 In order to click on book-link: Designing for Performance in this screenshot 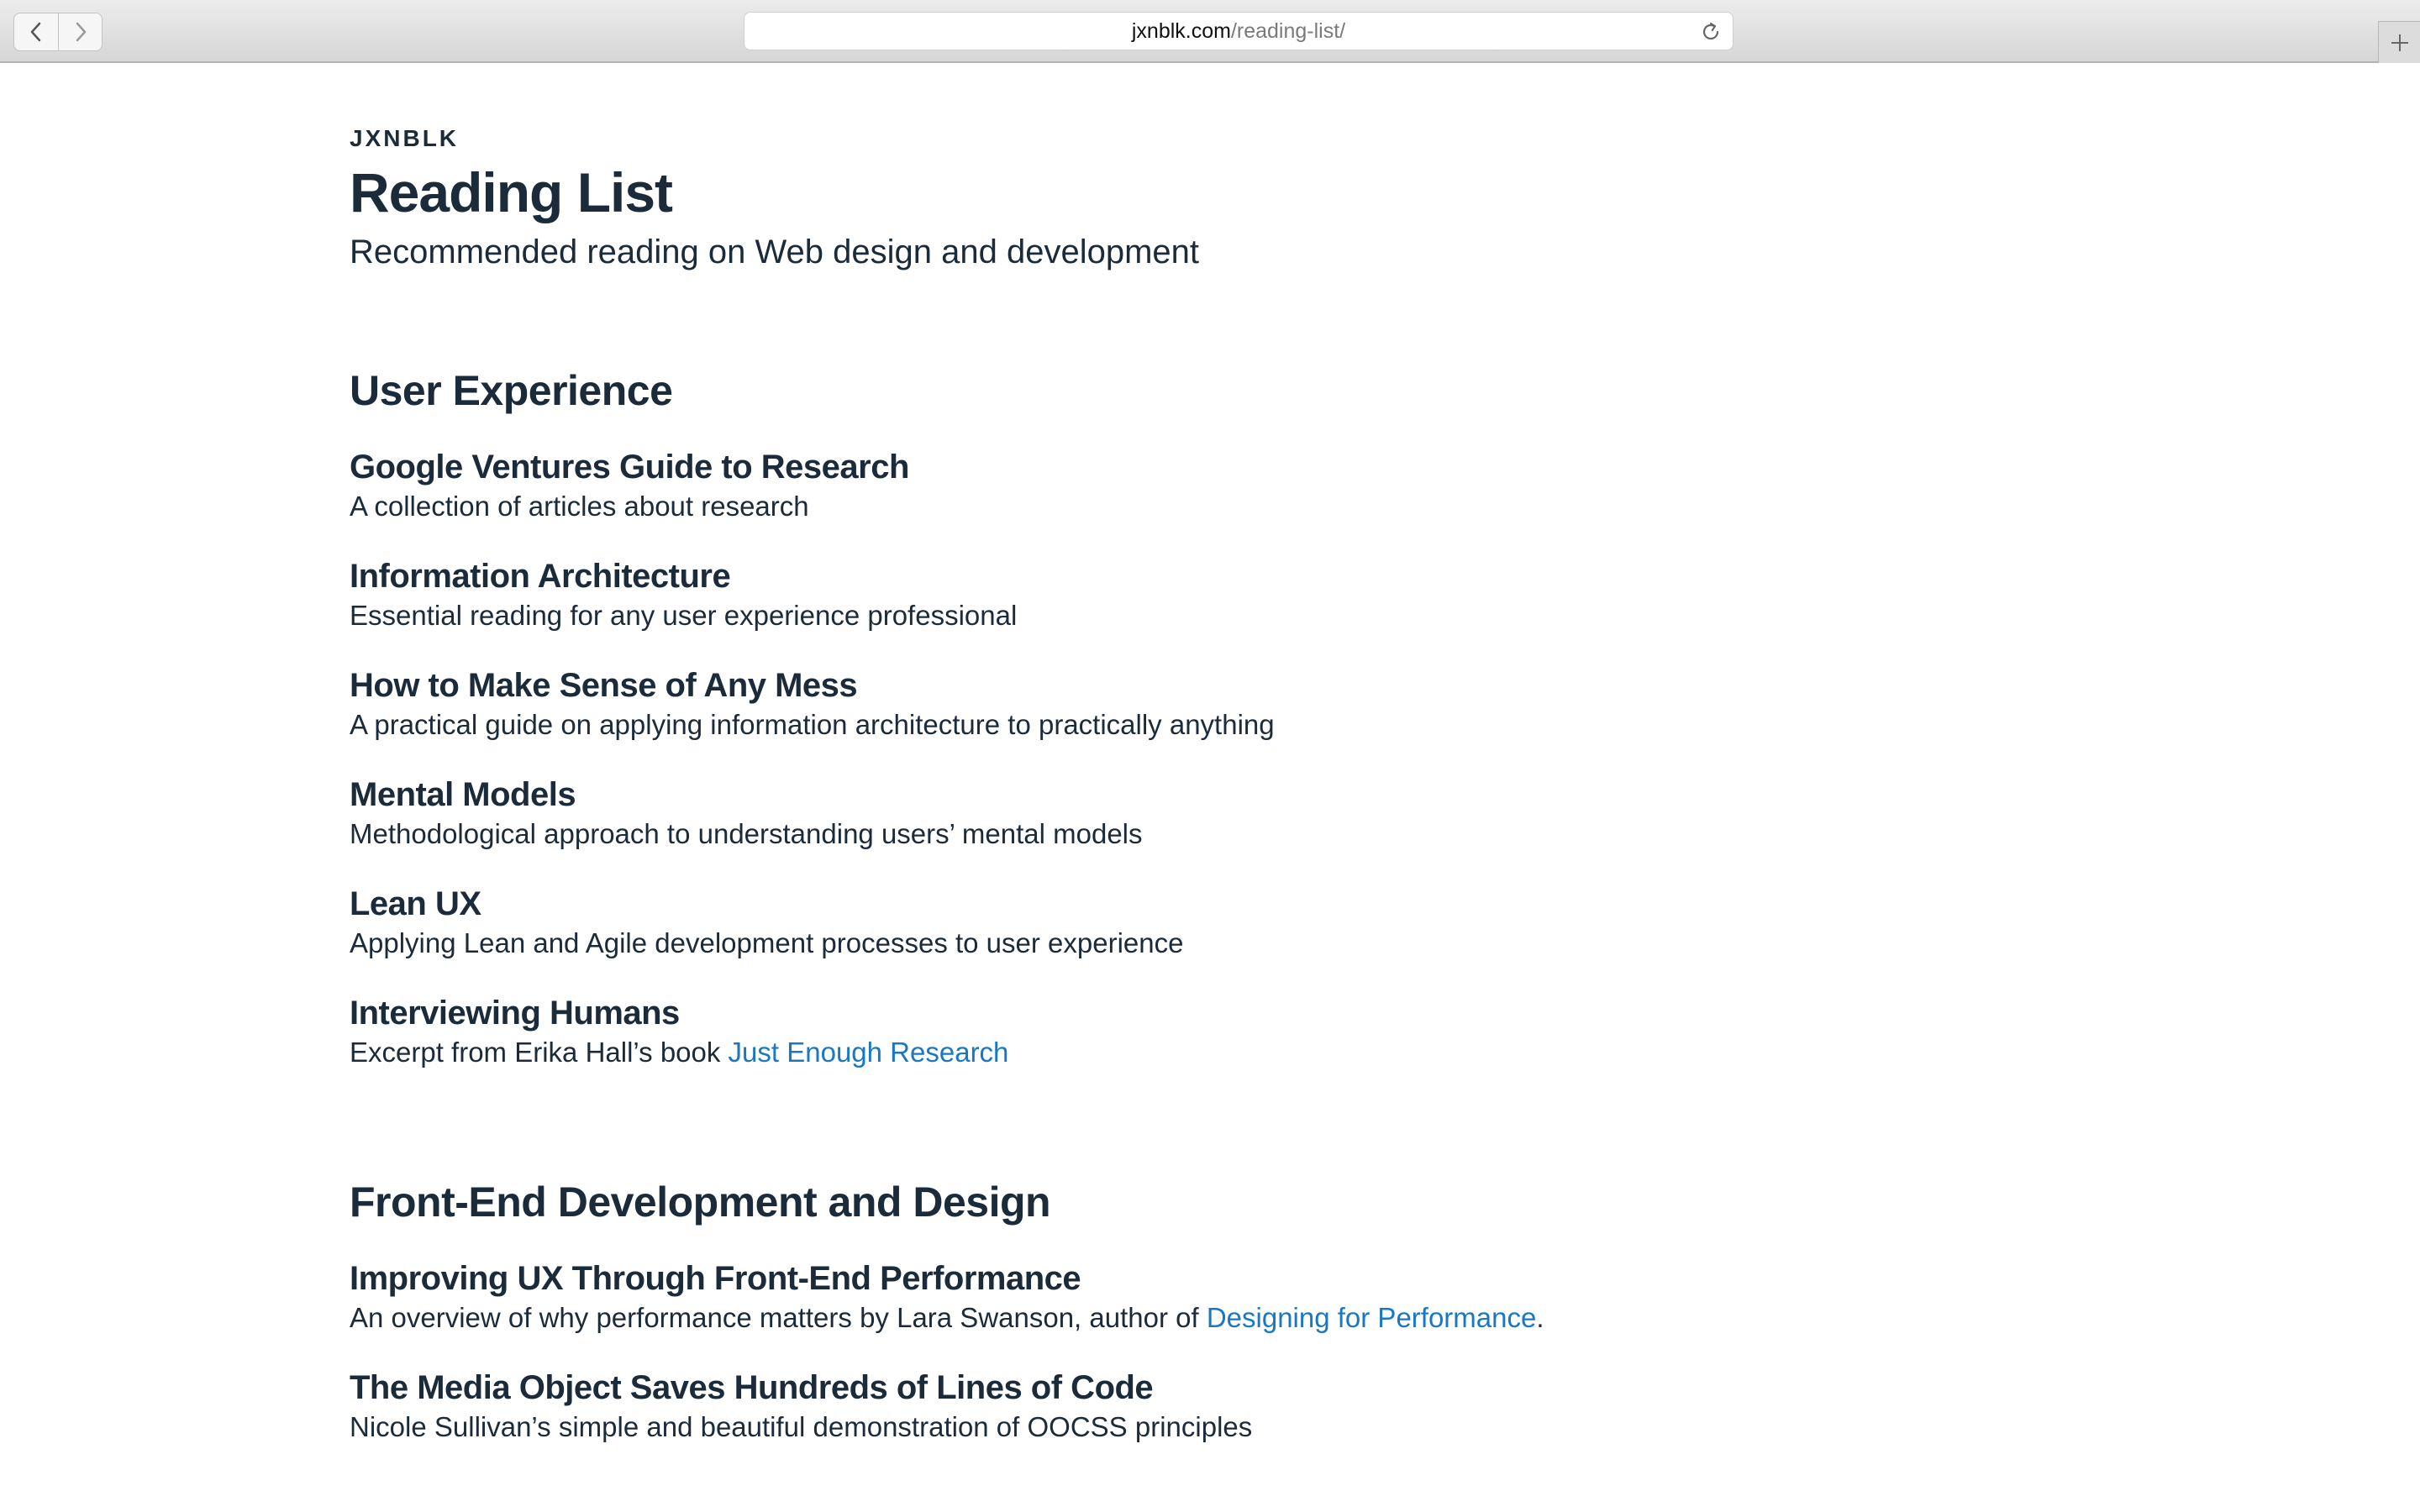, I will do `click(1372, 1317)`.